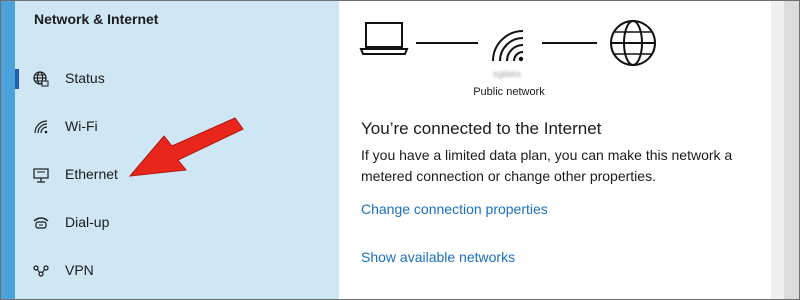  What do you see at coordinates (85, 78) in the screenshot?
I see `sidebar-item-label: Status` at bounding box center [85, 78].